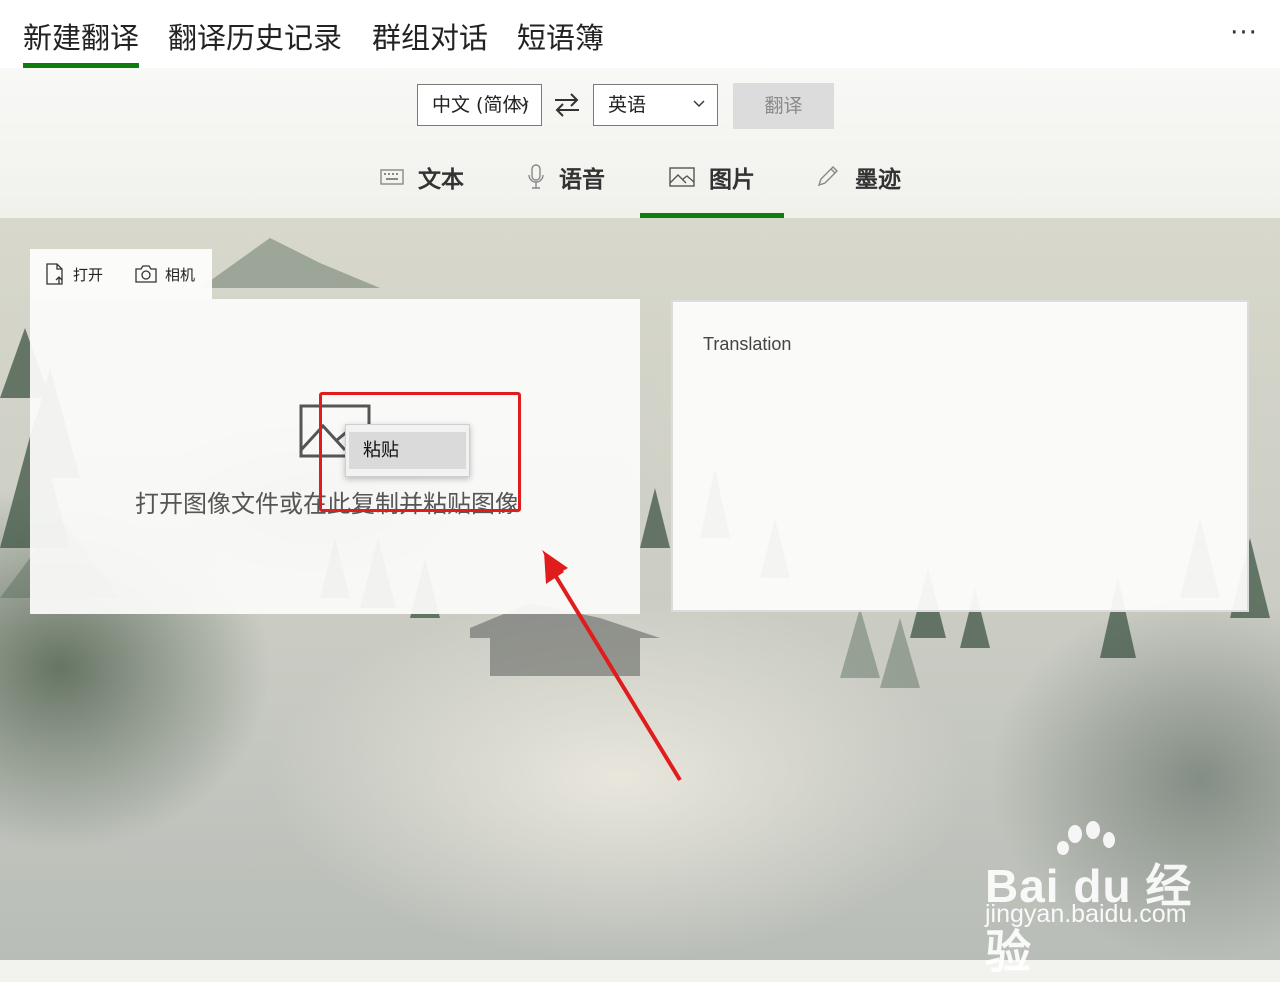  I want to click on tab-voice: 语音, so click(566, 184).